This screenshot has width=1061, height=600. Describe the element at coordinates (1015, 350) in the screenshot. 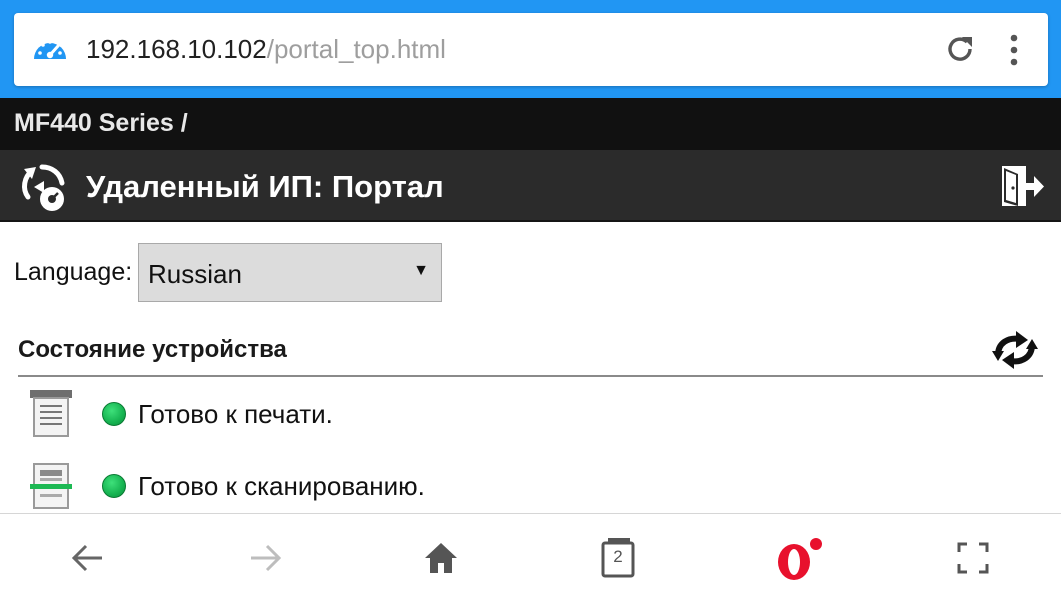

I see `refresh-status-icon` at that location.